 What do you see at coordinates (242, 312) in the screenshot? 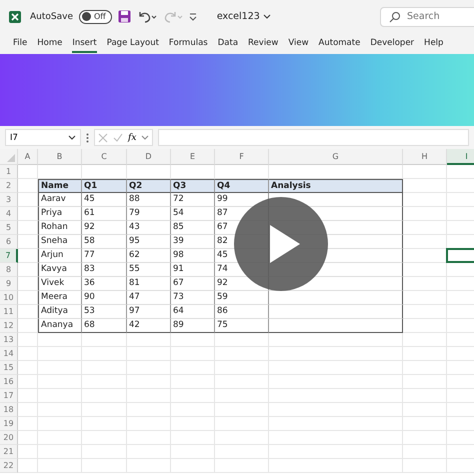
I see `table-cell: 86` at bounding box center [242, 312].